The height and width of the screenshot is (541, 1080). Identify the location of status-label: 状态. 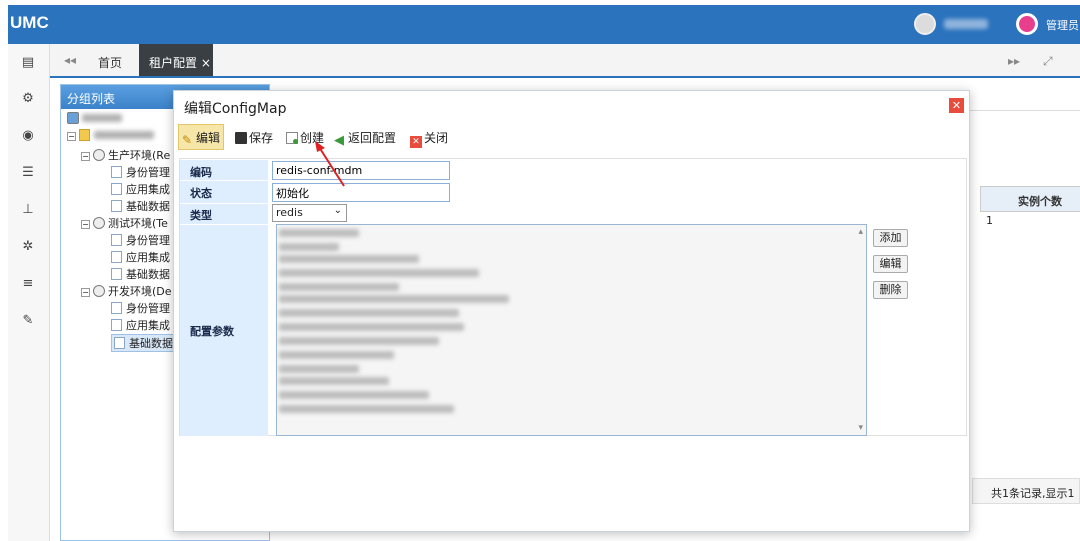
(224, 192).